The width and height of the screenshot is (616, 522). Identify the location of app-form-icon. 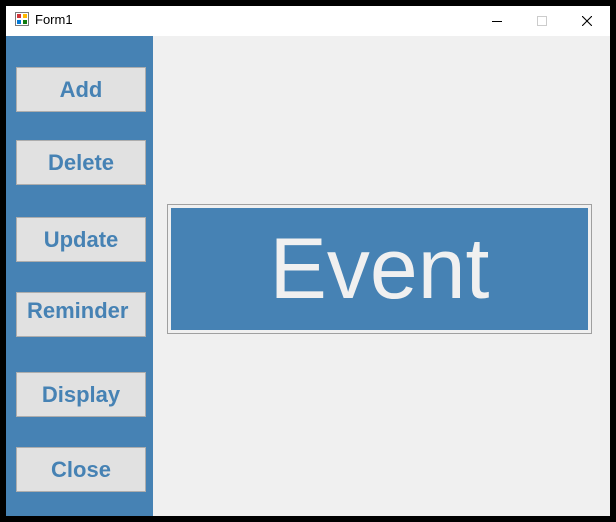
(22, 19).